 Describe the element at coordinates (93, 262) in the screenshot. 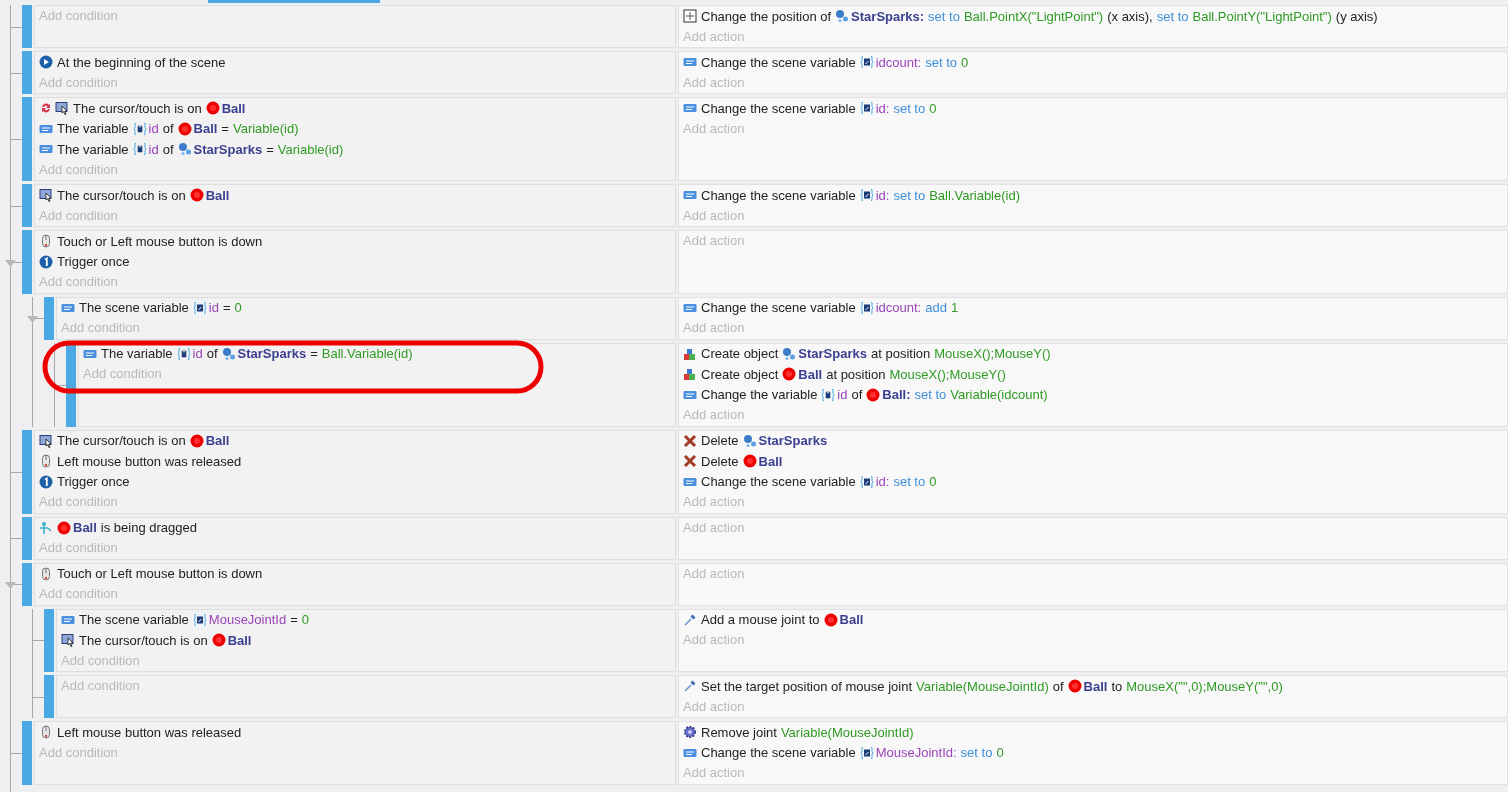

I see `condition-text: Trigger once` at that location.